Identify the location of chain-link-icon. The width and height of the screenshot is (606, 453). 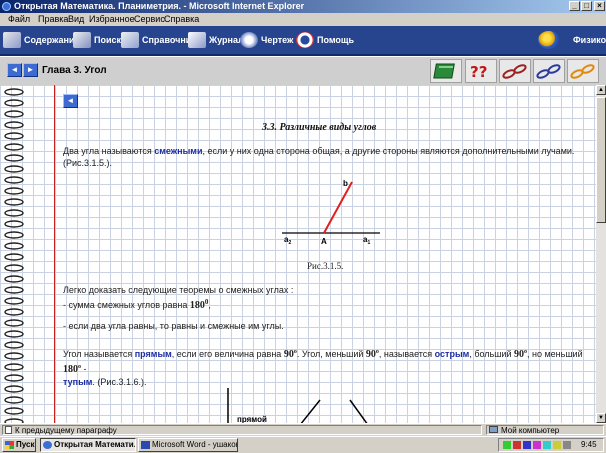
(514, 71).